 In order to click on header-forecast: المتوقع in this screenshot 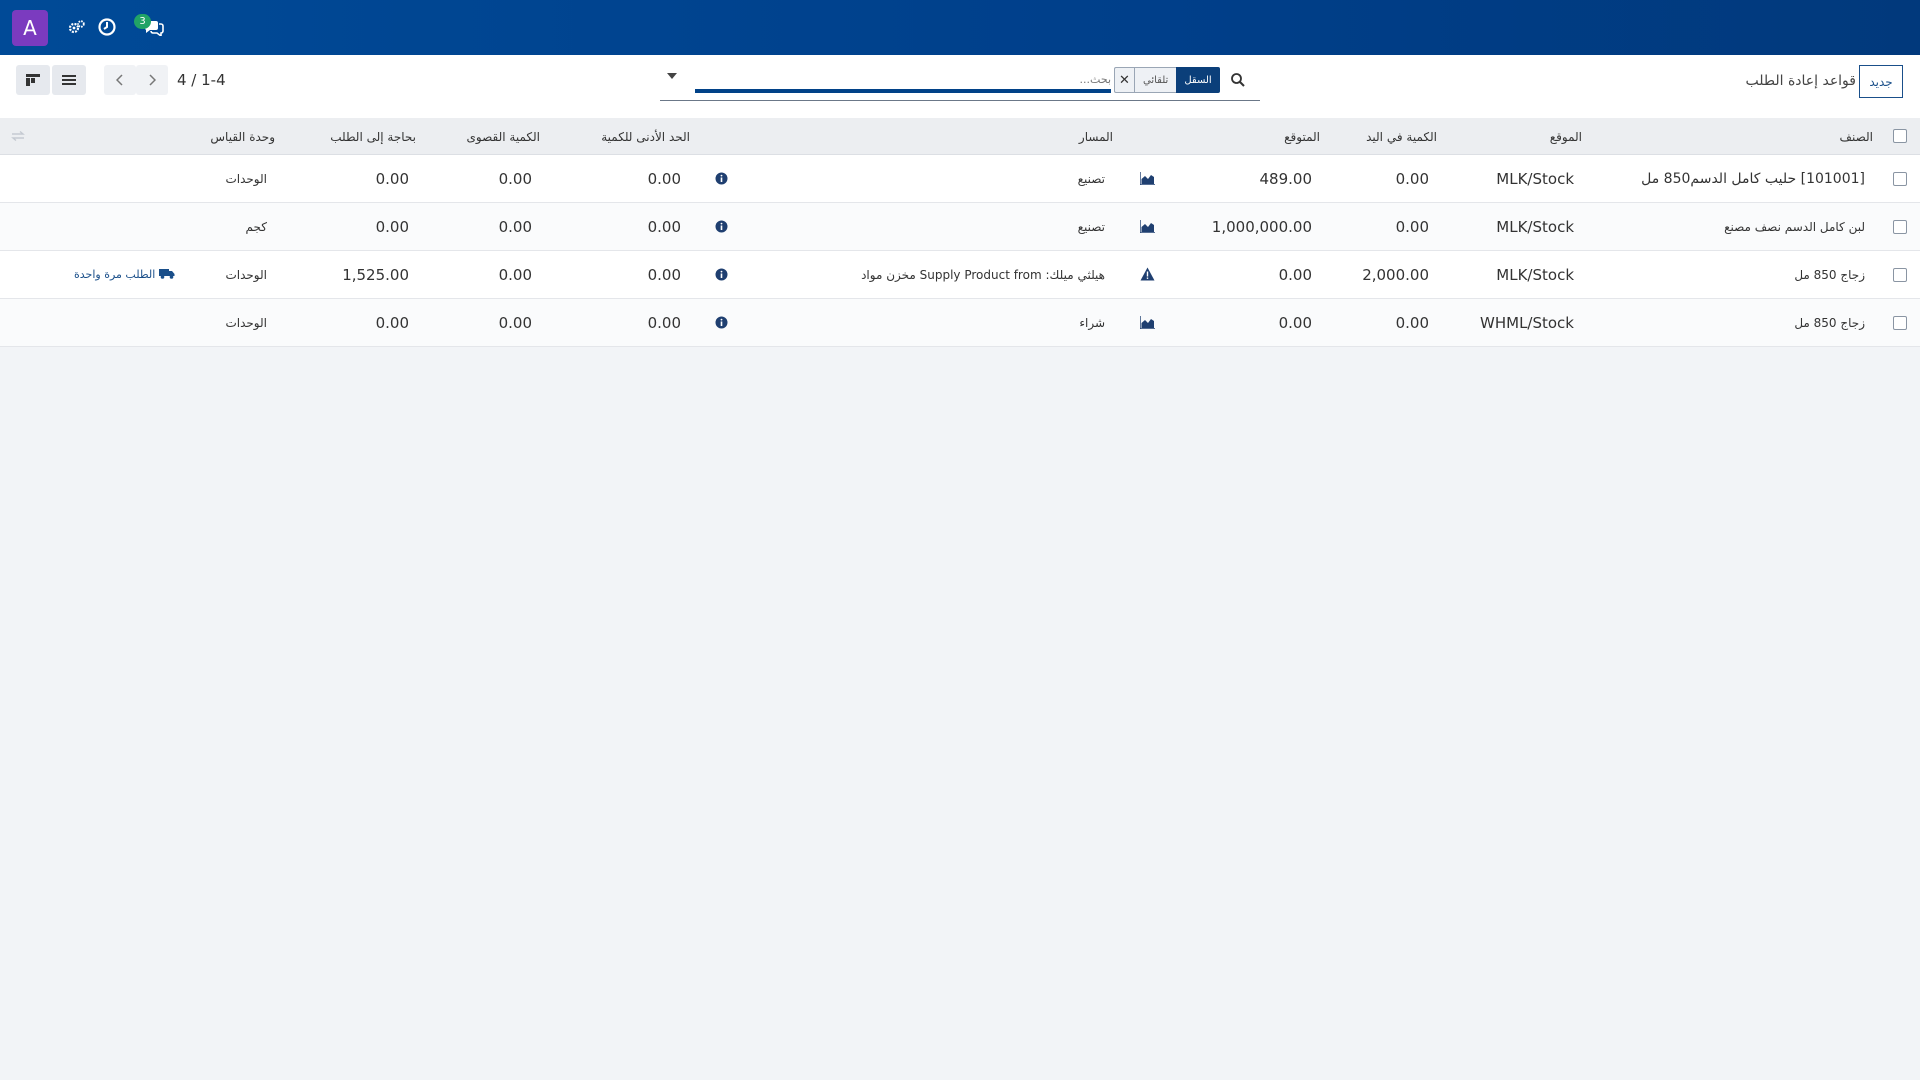, I will do `click(1302, 136)`.